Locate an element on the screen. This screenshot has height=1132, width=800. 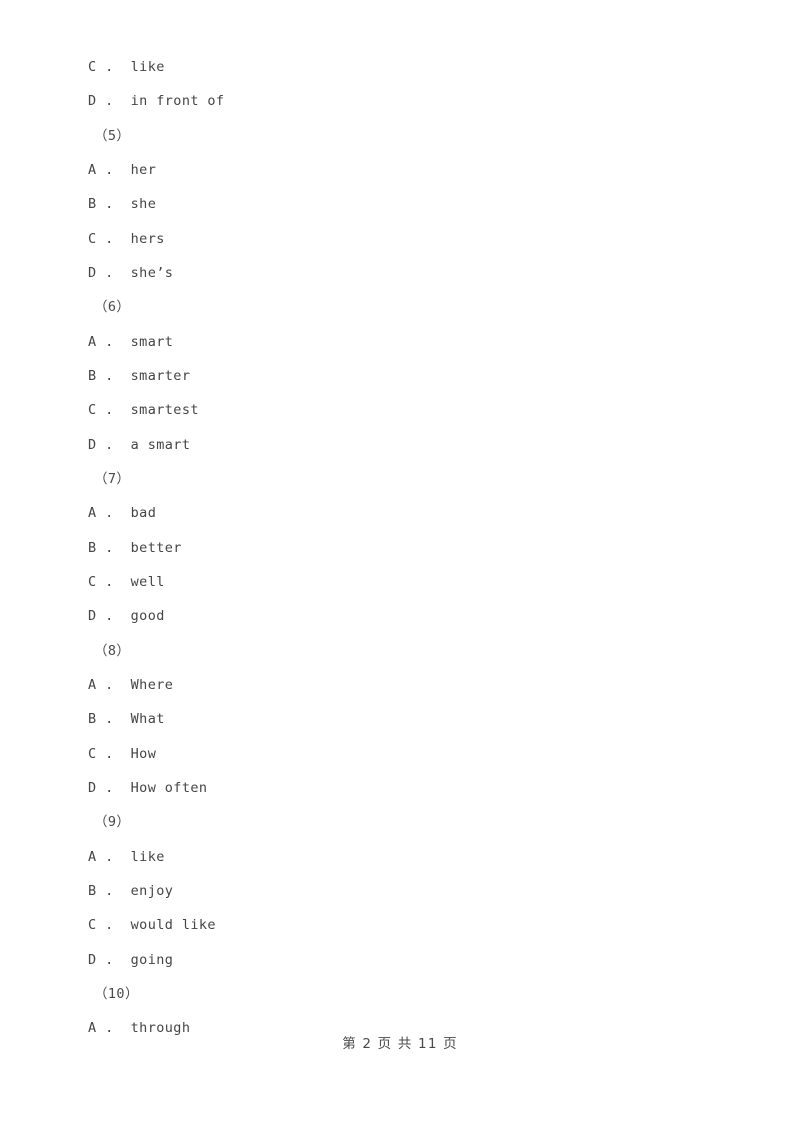
option-text: What is located at coordinates (147, 719).